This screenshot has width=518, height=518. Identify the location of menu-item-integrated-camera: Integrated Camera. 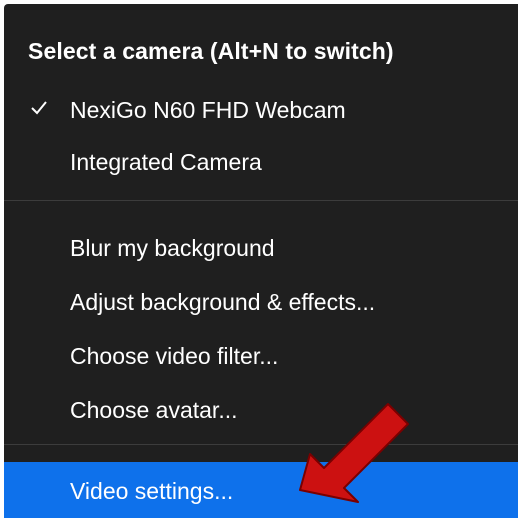
(261, 161).